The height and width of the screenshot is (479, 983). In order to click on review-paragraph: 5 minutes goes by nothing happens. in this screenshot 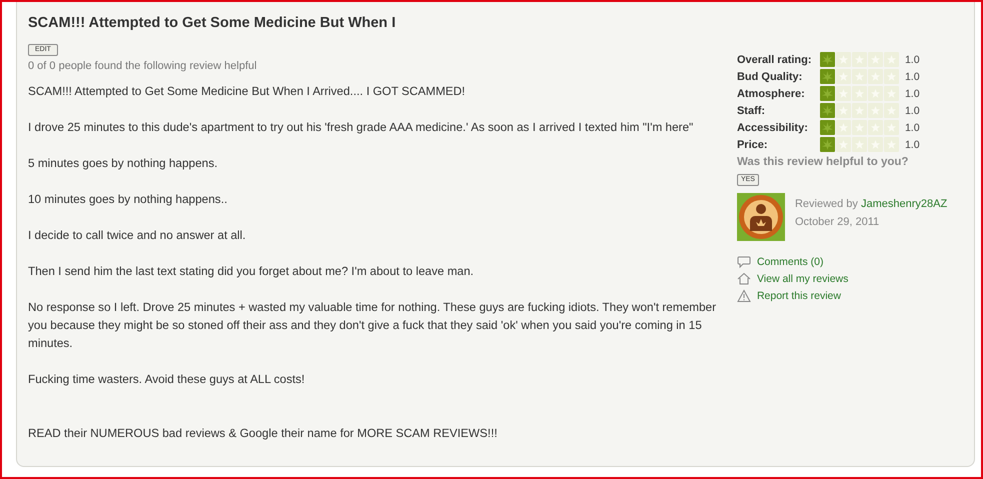, I will do `click(123, 163)`.